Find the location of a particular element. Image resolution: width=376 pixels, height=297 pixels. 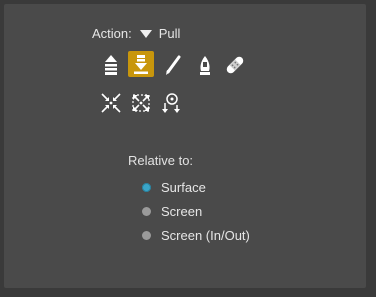

action-label: Action: is located at coordinates (112, 33).